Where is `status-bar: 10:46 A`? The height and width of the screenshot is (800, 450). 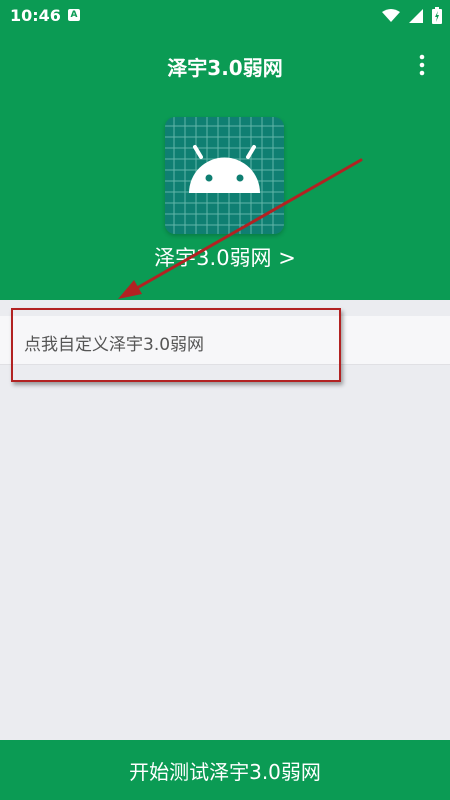
status-bar: 10:46 A is located at coordinates (225, 16).